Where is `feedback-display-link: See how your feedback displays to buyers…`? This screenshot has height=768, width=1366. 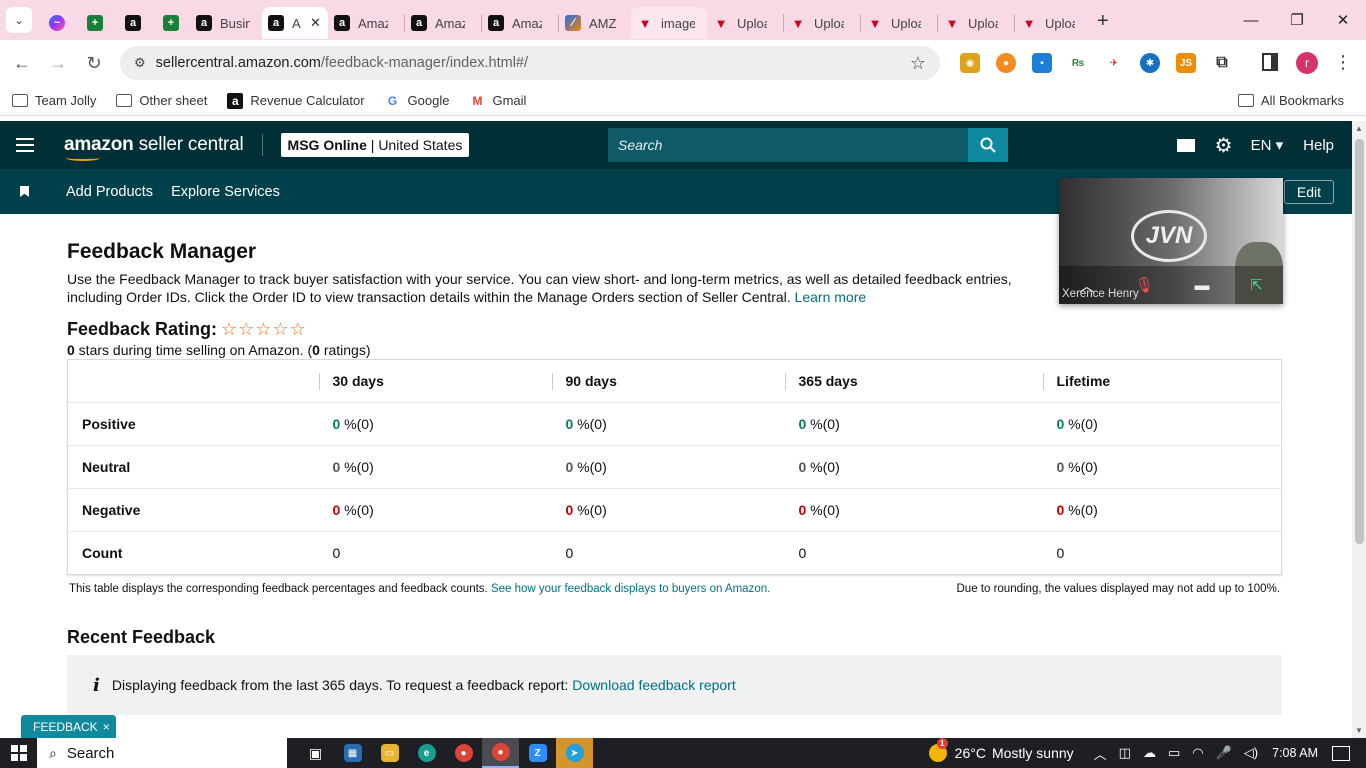
feedback-display-link: See how your feedback displays to buyers… is located at coordinates (630, 589).